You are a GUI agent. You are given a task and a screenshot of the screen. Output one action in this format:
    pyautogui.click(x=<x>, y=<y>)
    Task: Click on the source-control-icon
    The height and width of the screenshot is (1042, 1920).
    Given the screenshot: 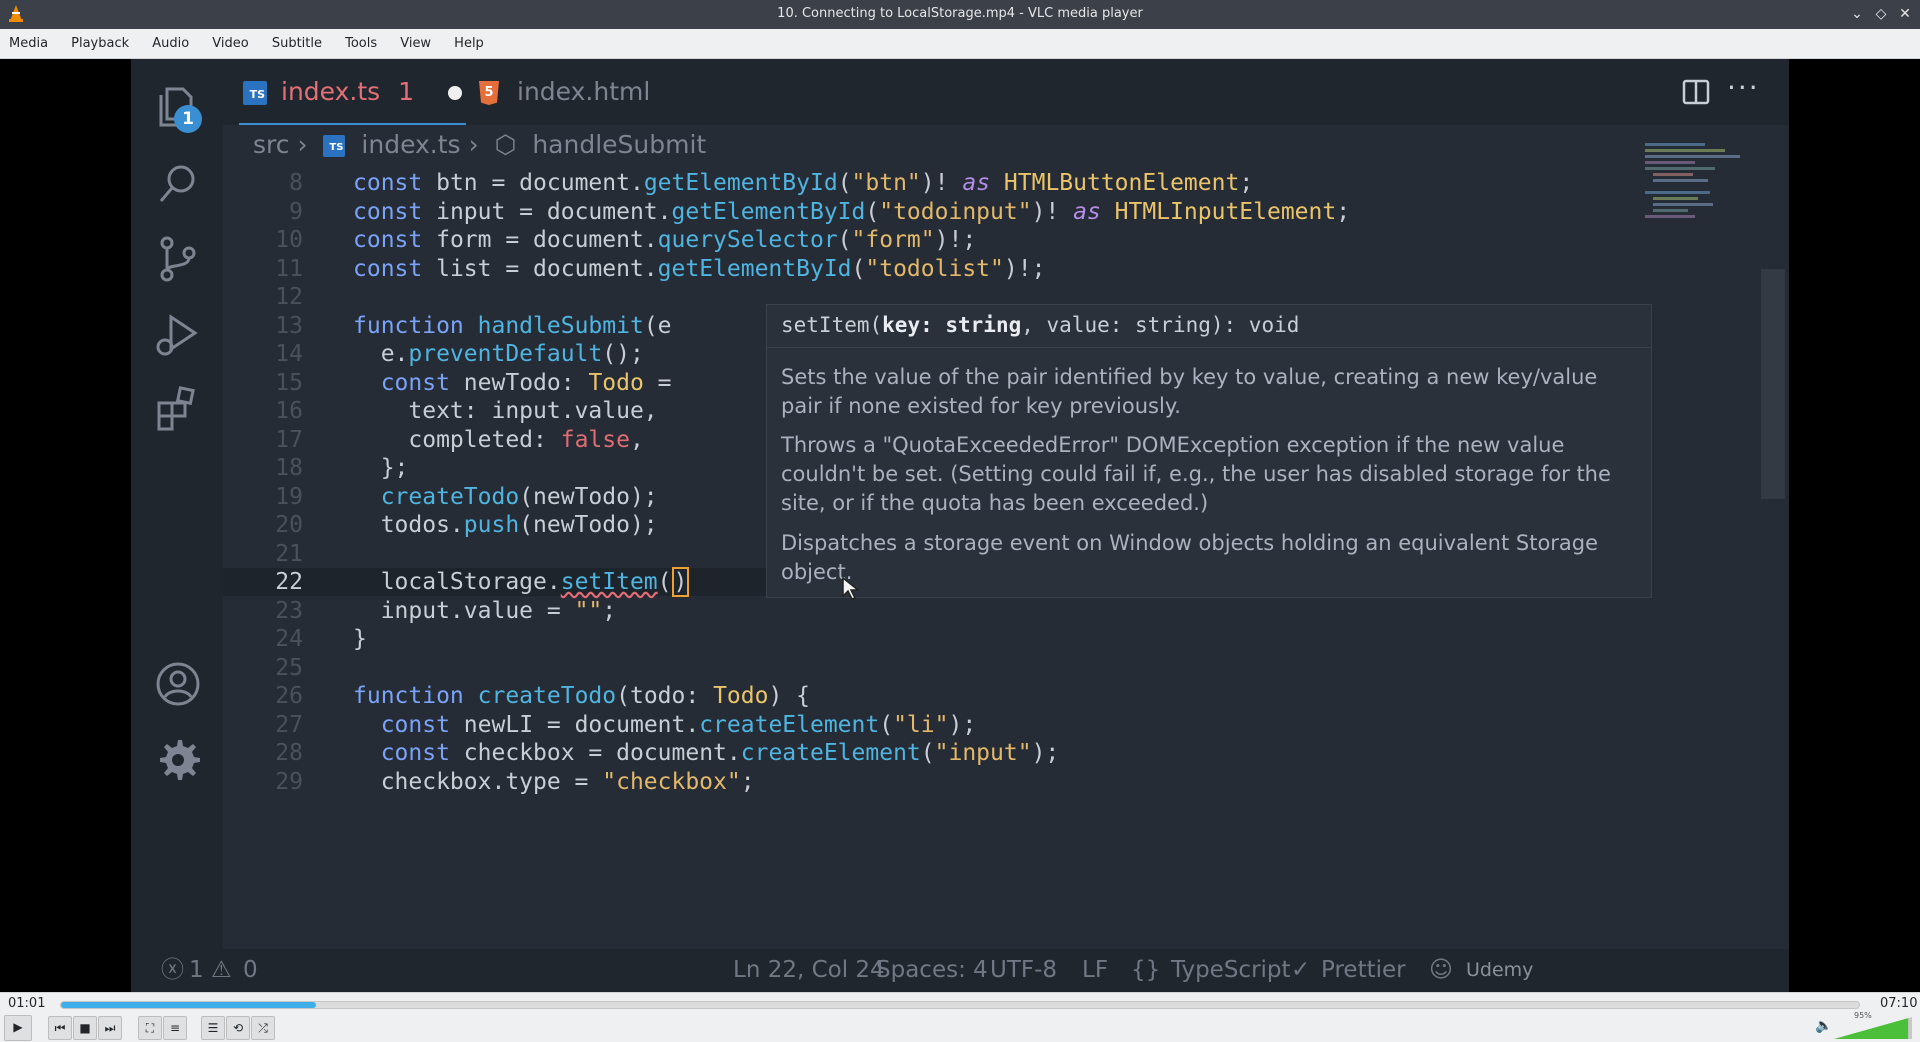 What is the action you would take?
    pyautogui.click(x=178, y=259)
    